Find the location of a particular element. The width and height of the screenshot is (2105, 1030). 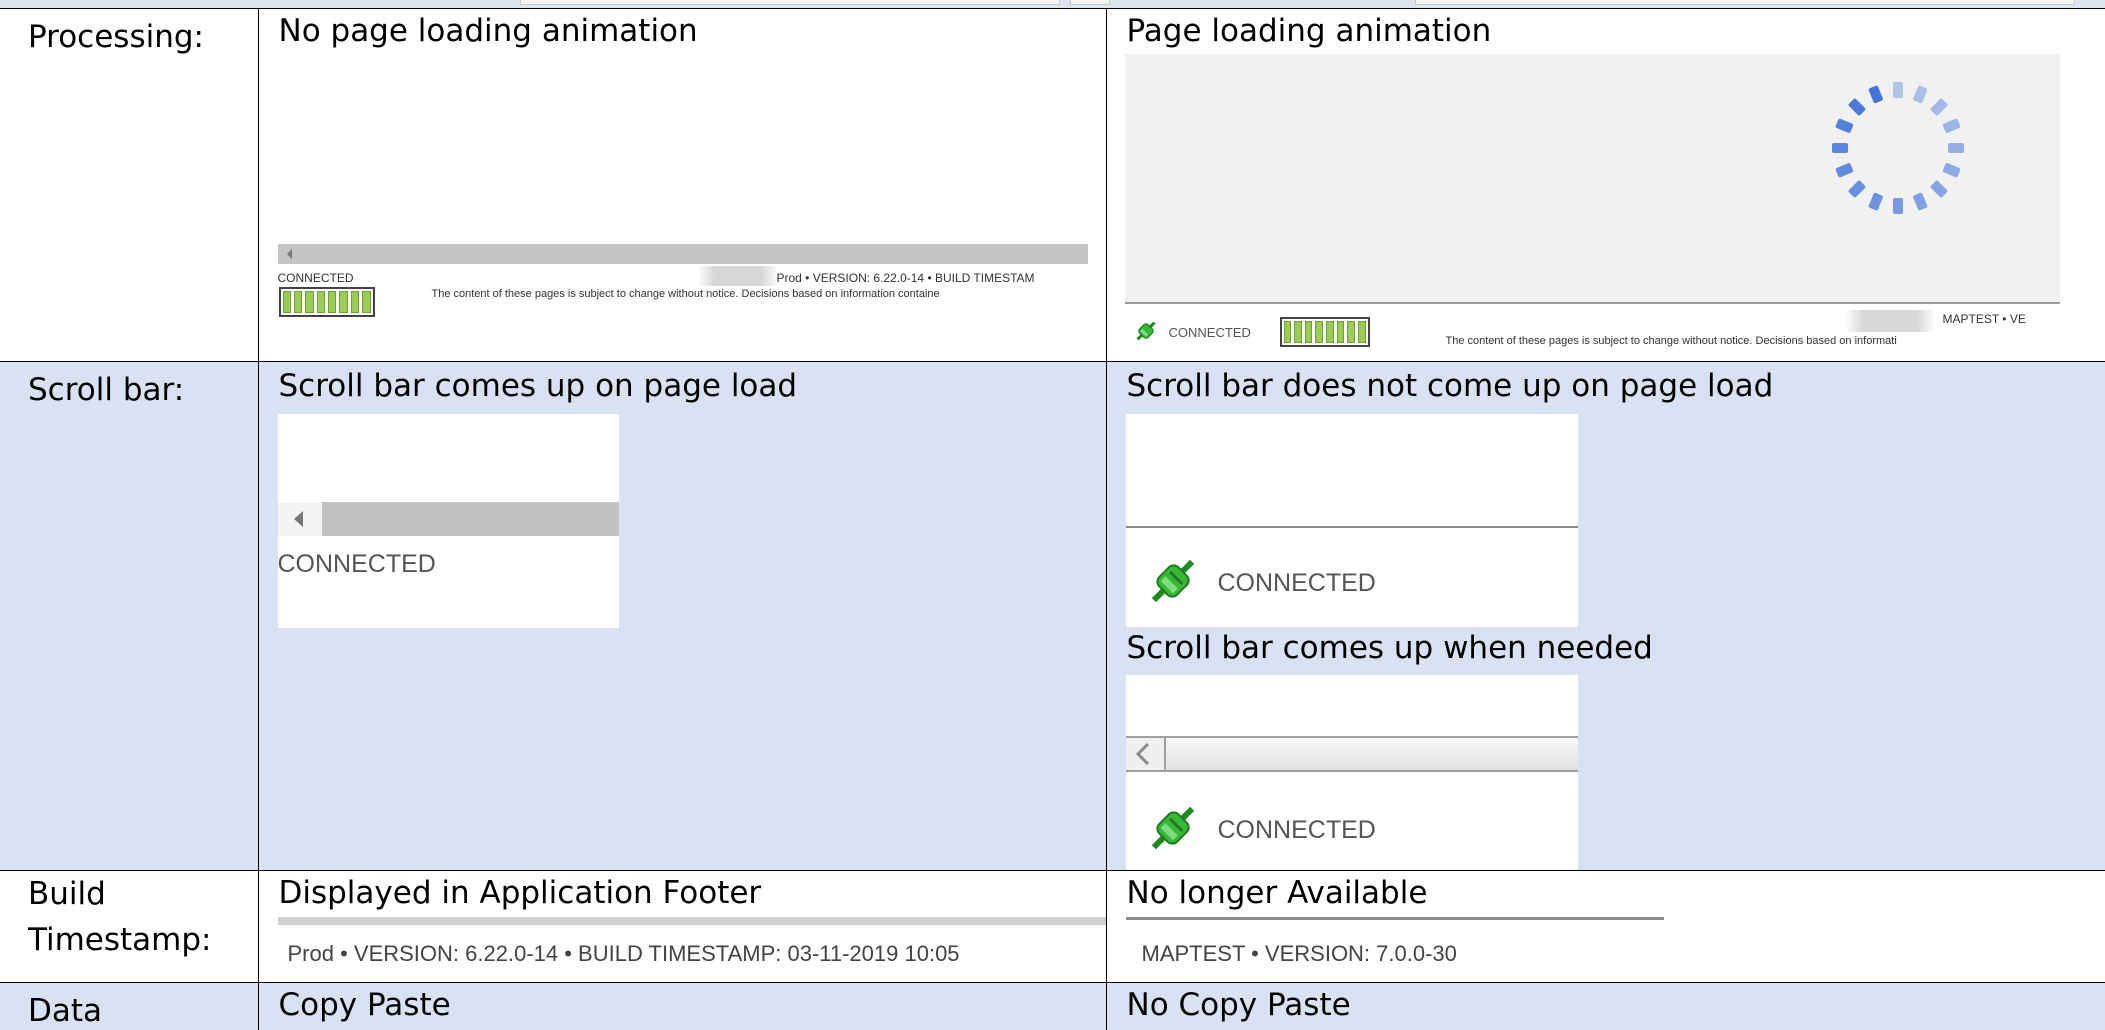

new-build-footer-screenshot: MAPTEST • VERSION: 7.0.0-30 is located at coordinates (1394, 949).